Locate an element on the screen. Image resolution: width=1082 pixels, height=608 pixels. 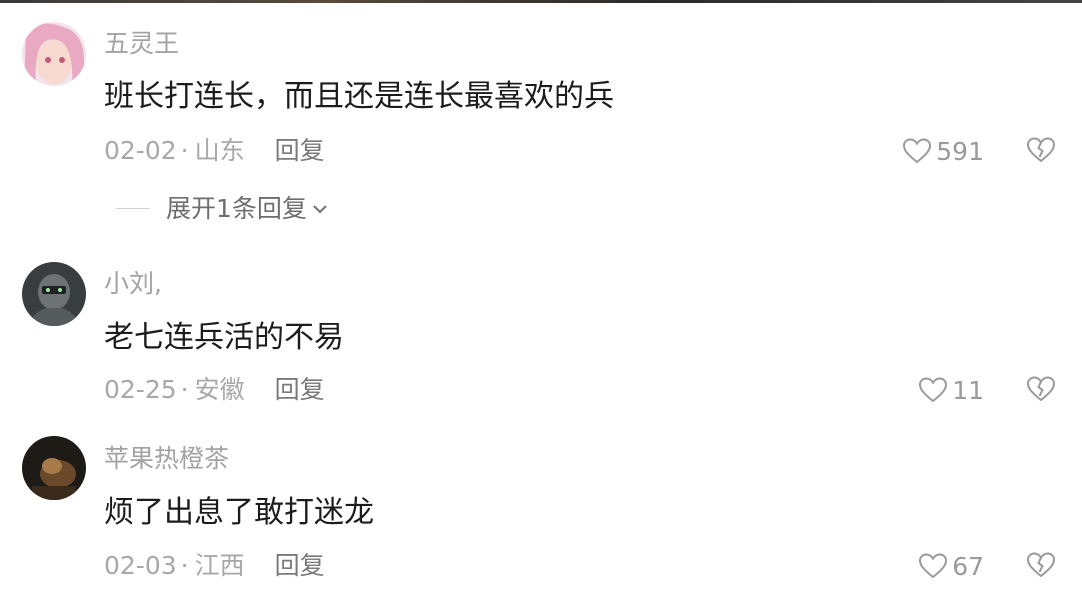
username: 苹果热橙茶 is located at coordinates (166, 458).